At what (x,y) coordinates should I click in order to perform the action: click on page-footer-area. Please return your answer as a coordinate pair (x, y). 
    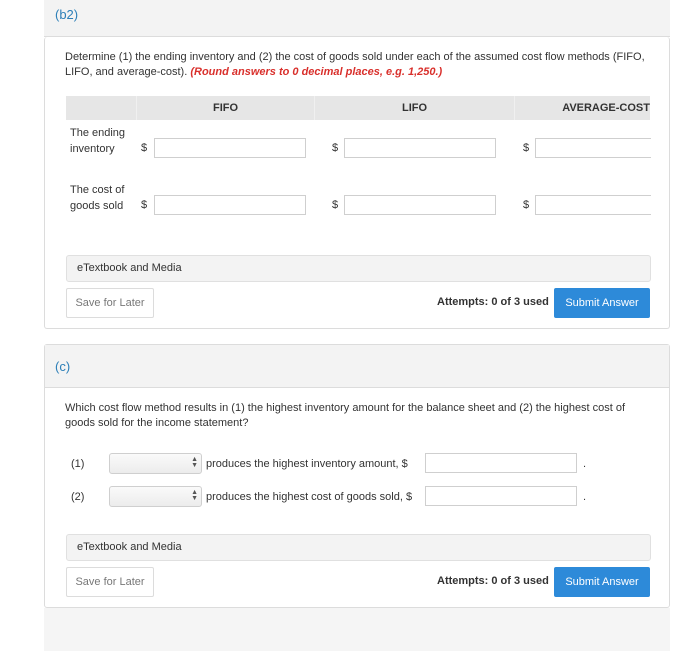
    Looking at the image, I should click on (357, 629).